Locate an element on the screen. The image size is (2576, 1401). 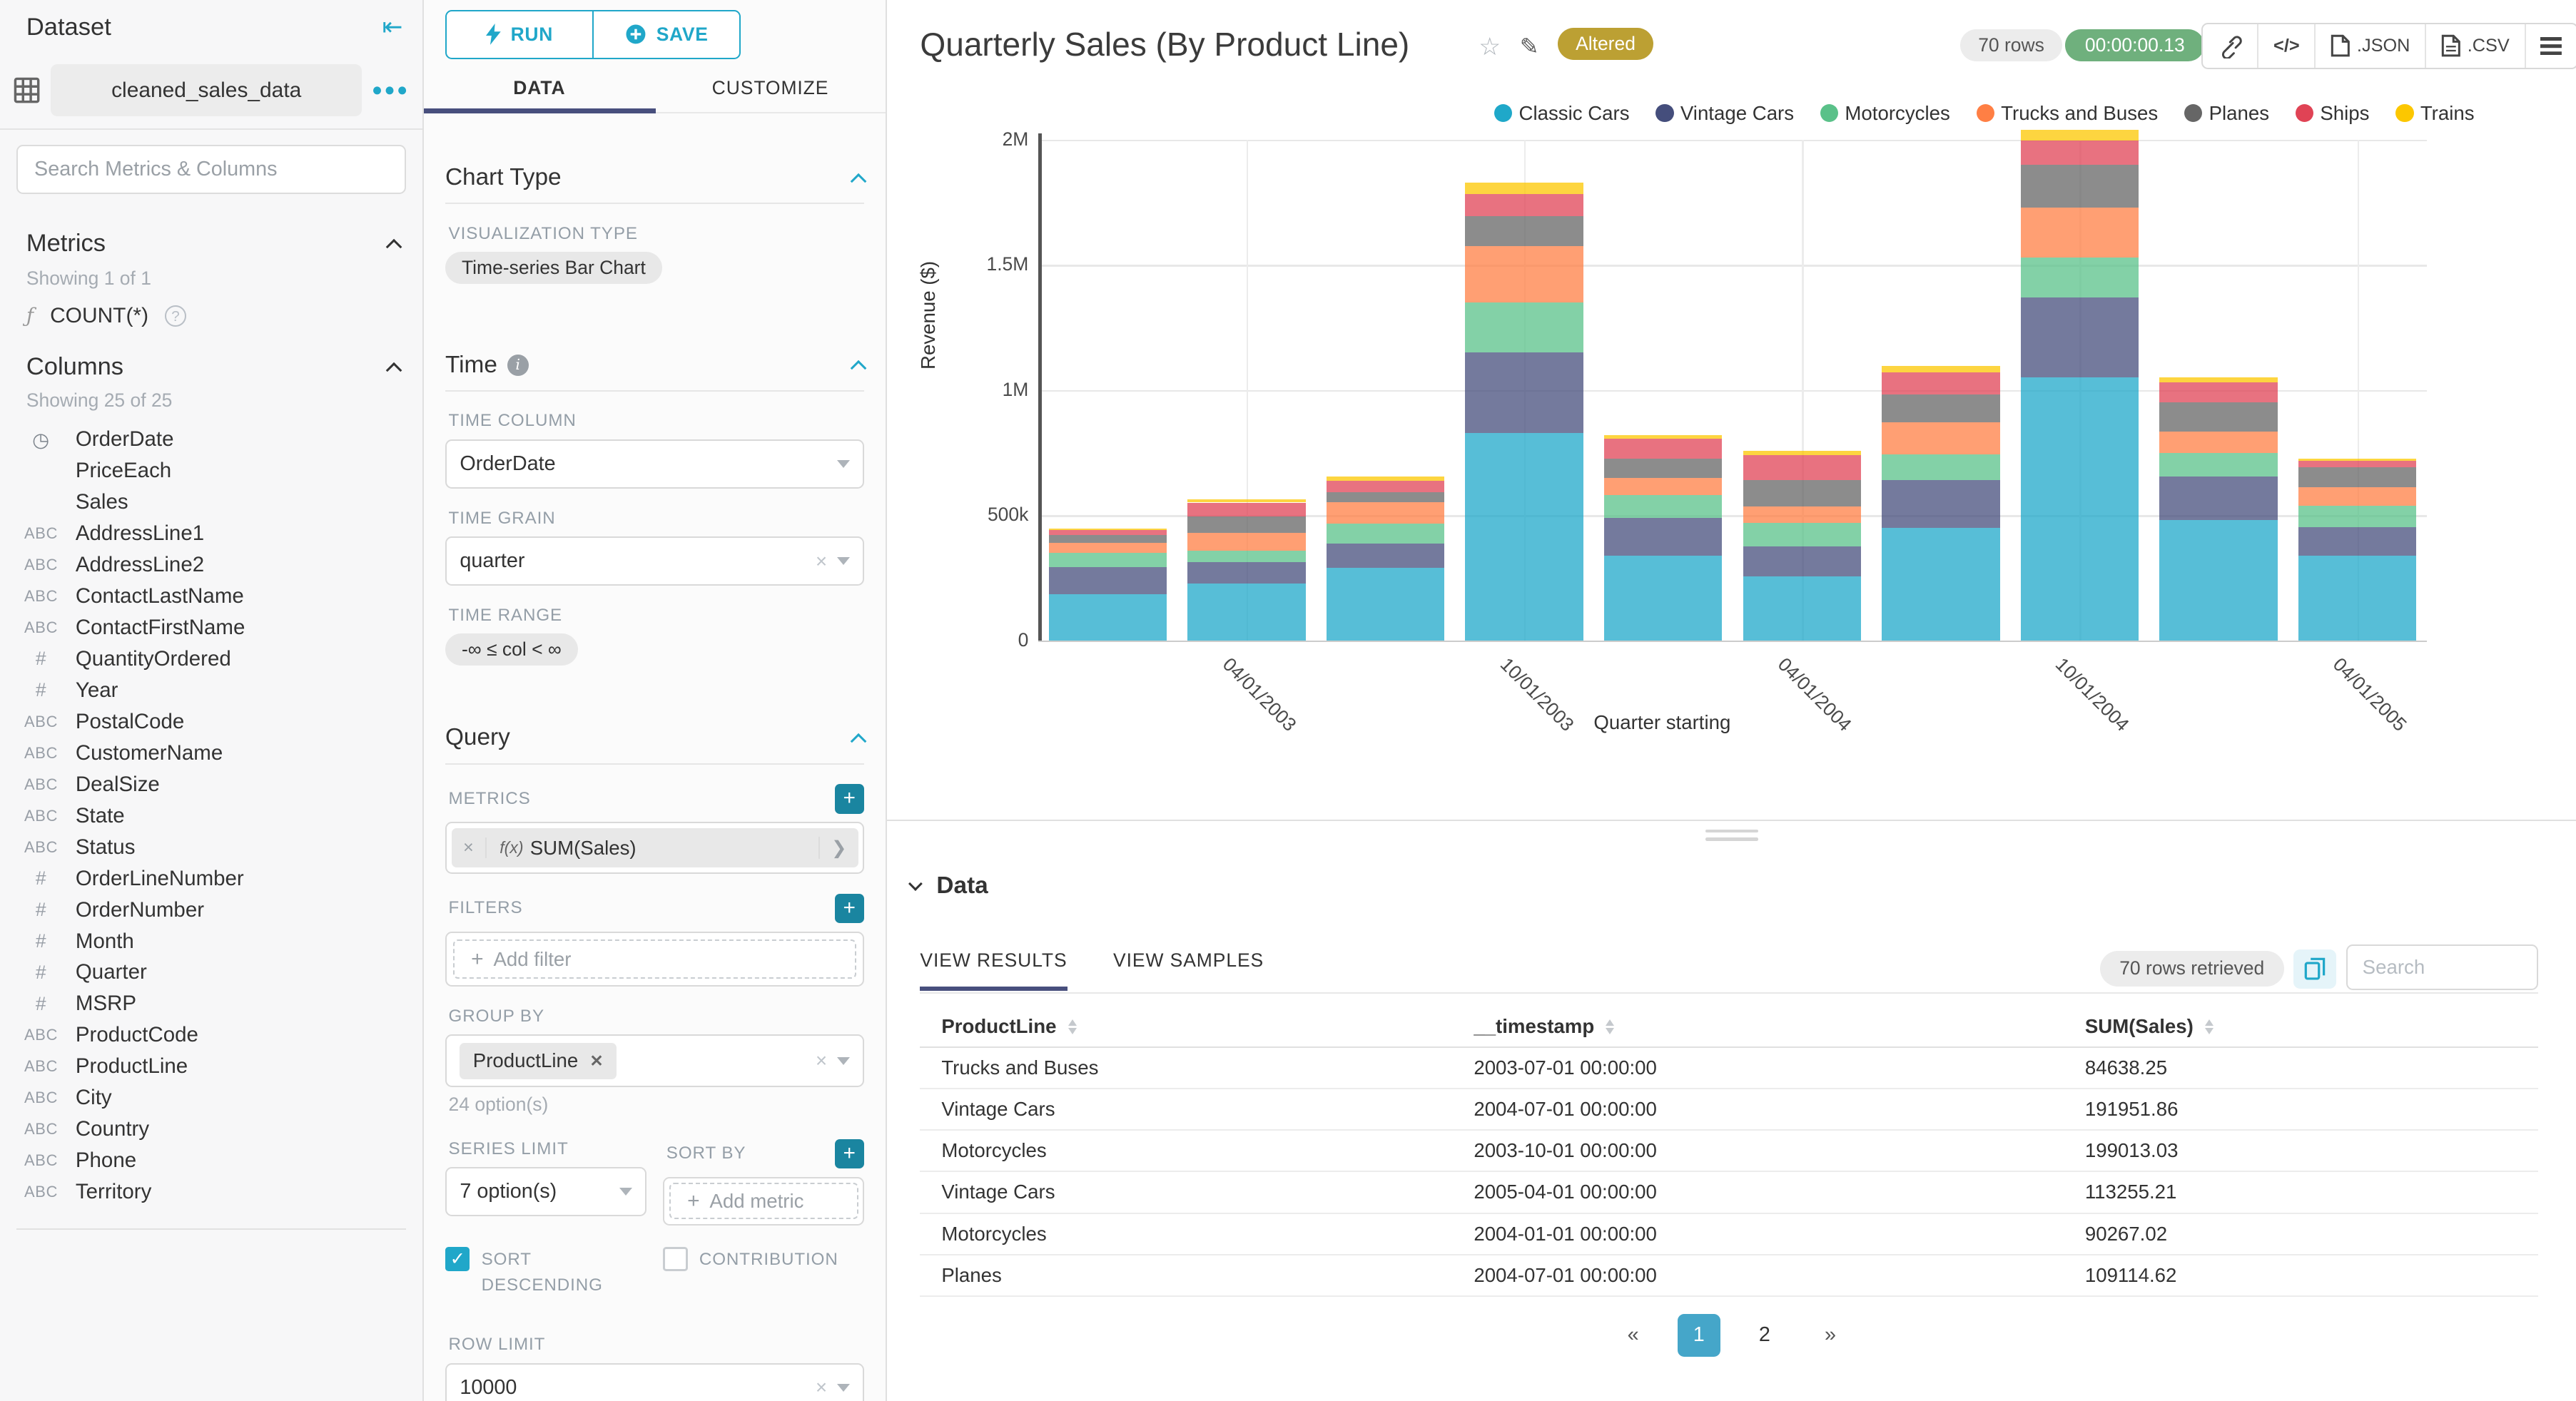
metric-chip: × f(x) SUM(Sales) ❯ is located at coordinates (654, 847).